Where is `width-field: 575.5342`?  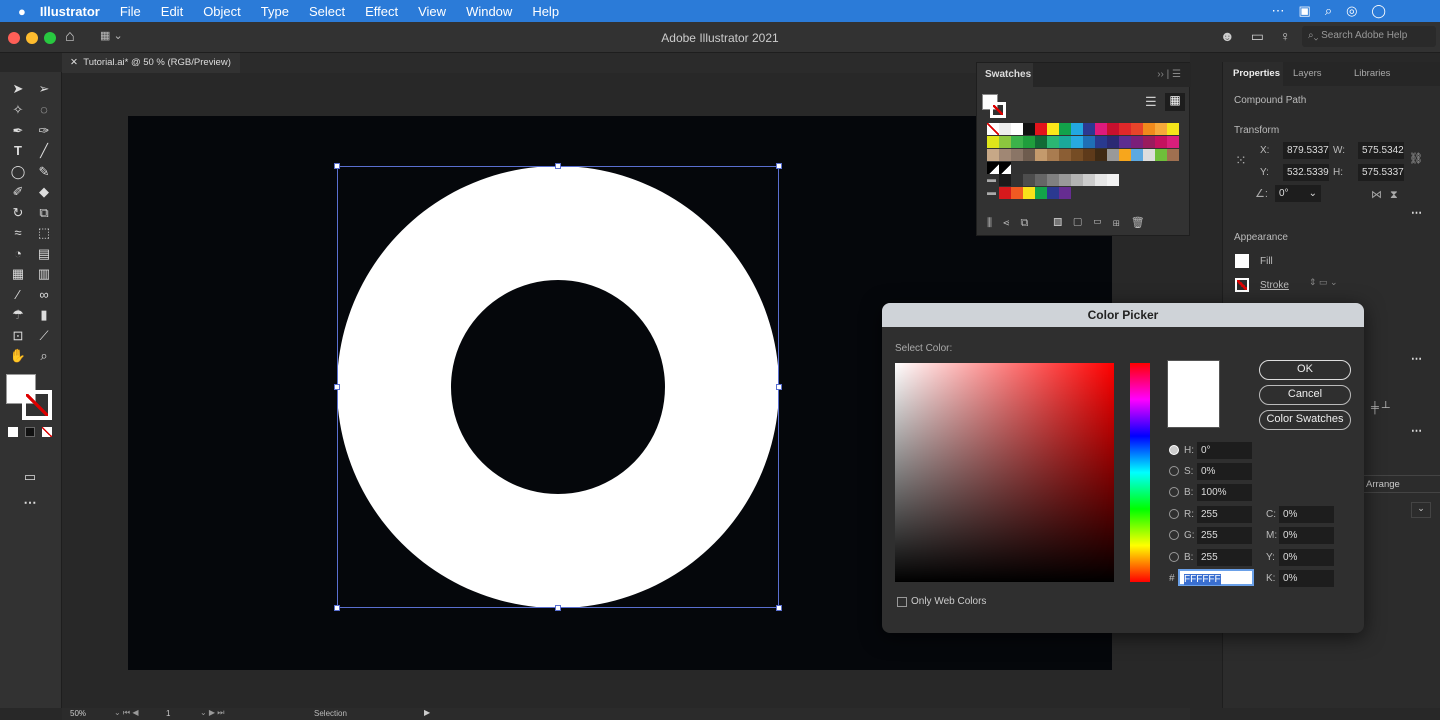
width-field: 575.5342 is located at coordinates (1381, 150).